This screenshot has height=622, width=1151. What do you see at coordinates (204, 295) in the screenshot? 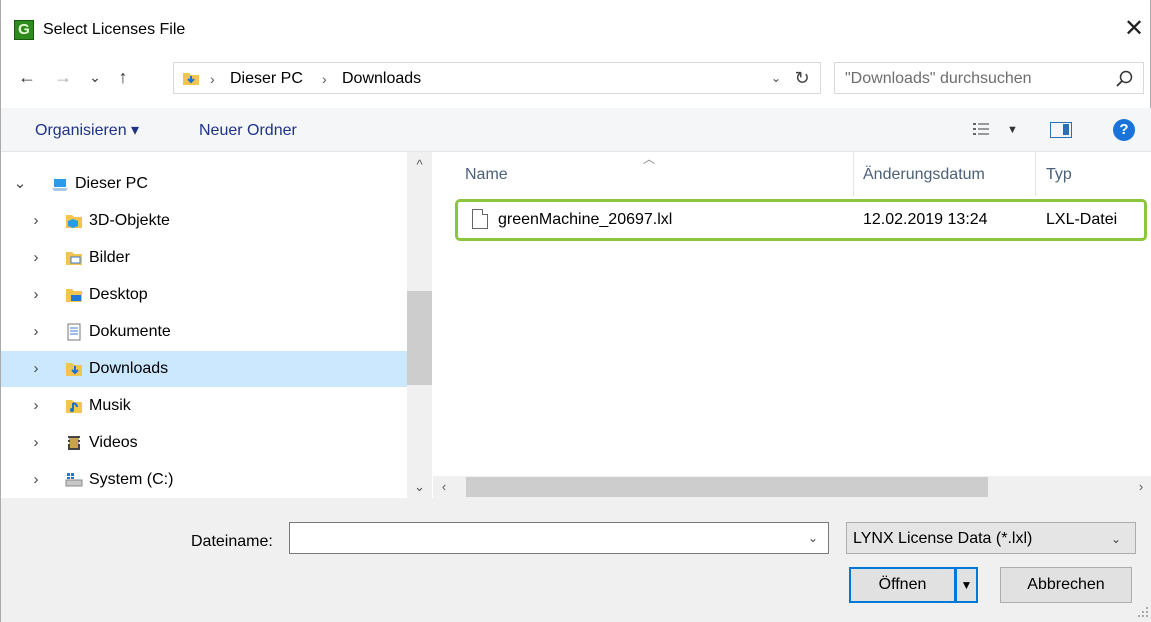
I see `tree-item-desktop: › Desktop` at bounding box center [204, 295].